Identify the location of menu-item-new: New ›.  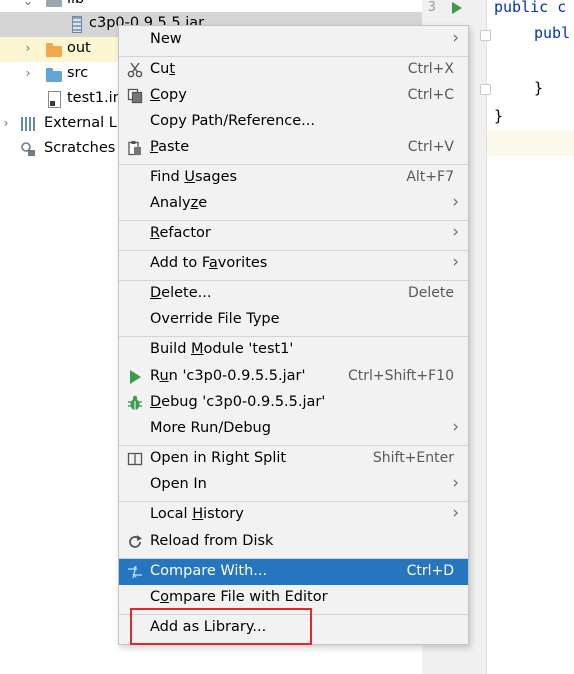
(293, 40).